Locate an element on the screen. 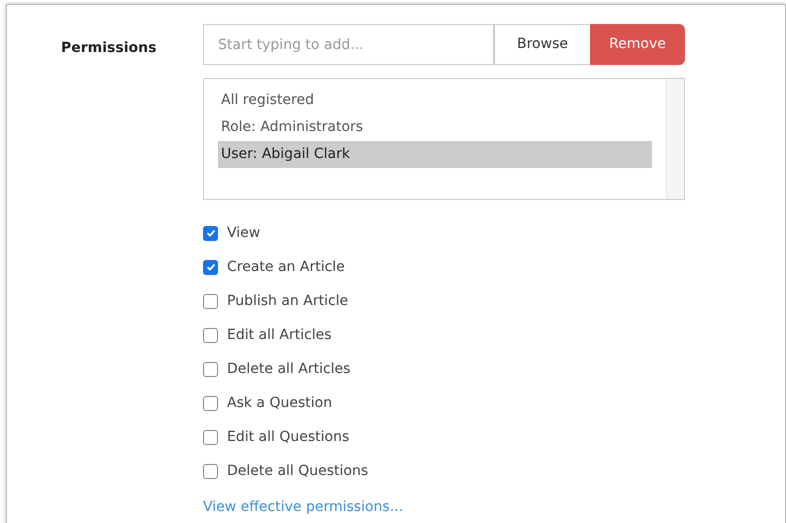 Image resolution: width=786 pixels, height=523 pixels. scrollbar is located at coordinates (675, 139).